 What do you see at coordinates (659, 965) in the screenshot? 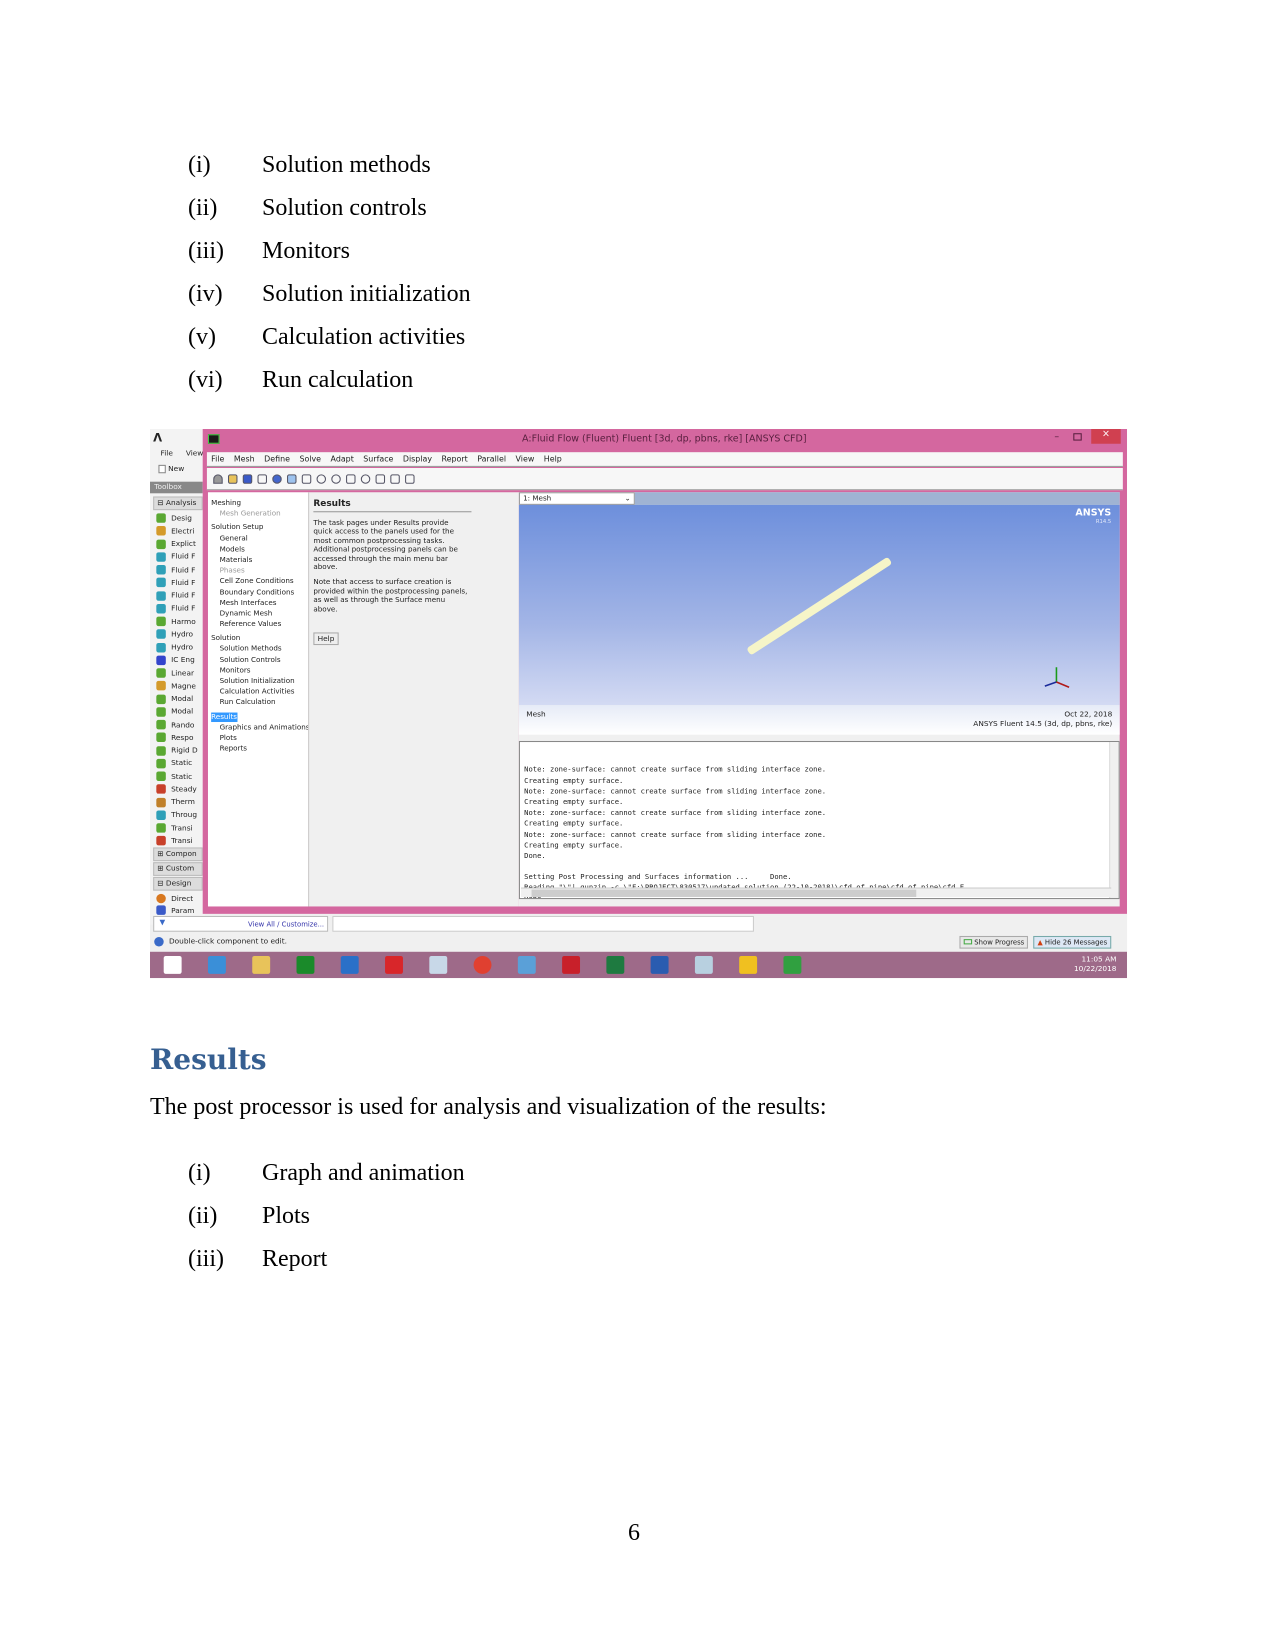
I see `word-taskbar-button` at bounding box center [659, 965].